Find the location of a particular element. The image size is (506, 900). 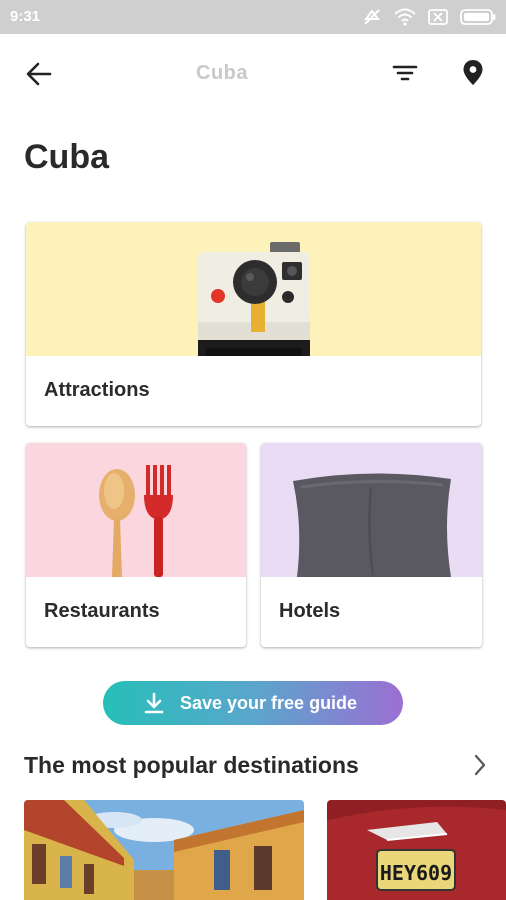

status-icons is located at coordinates (429, 17).